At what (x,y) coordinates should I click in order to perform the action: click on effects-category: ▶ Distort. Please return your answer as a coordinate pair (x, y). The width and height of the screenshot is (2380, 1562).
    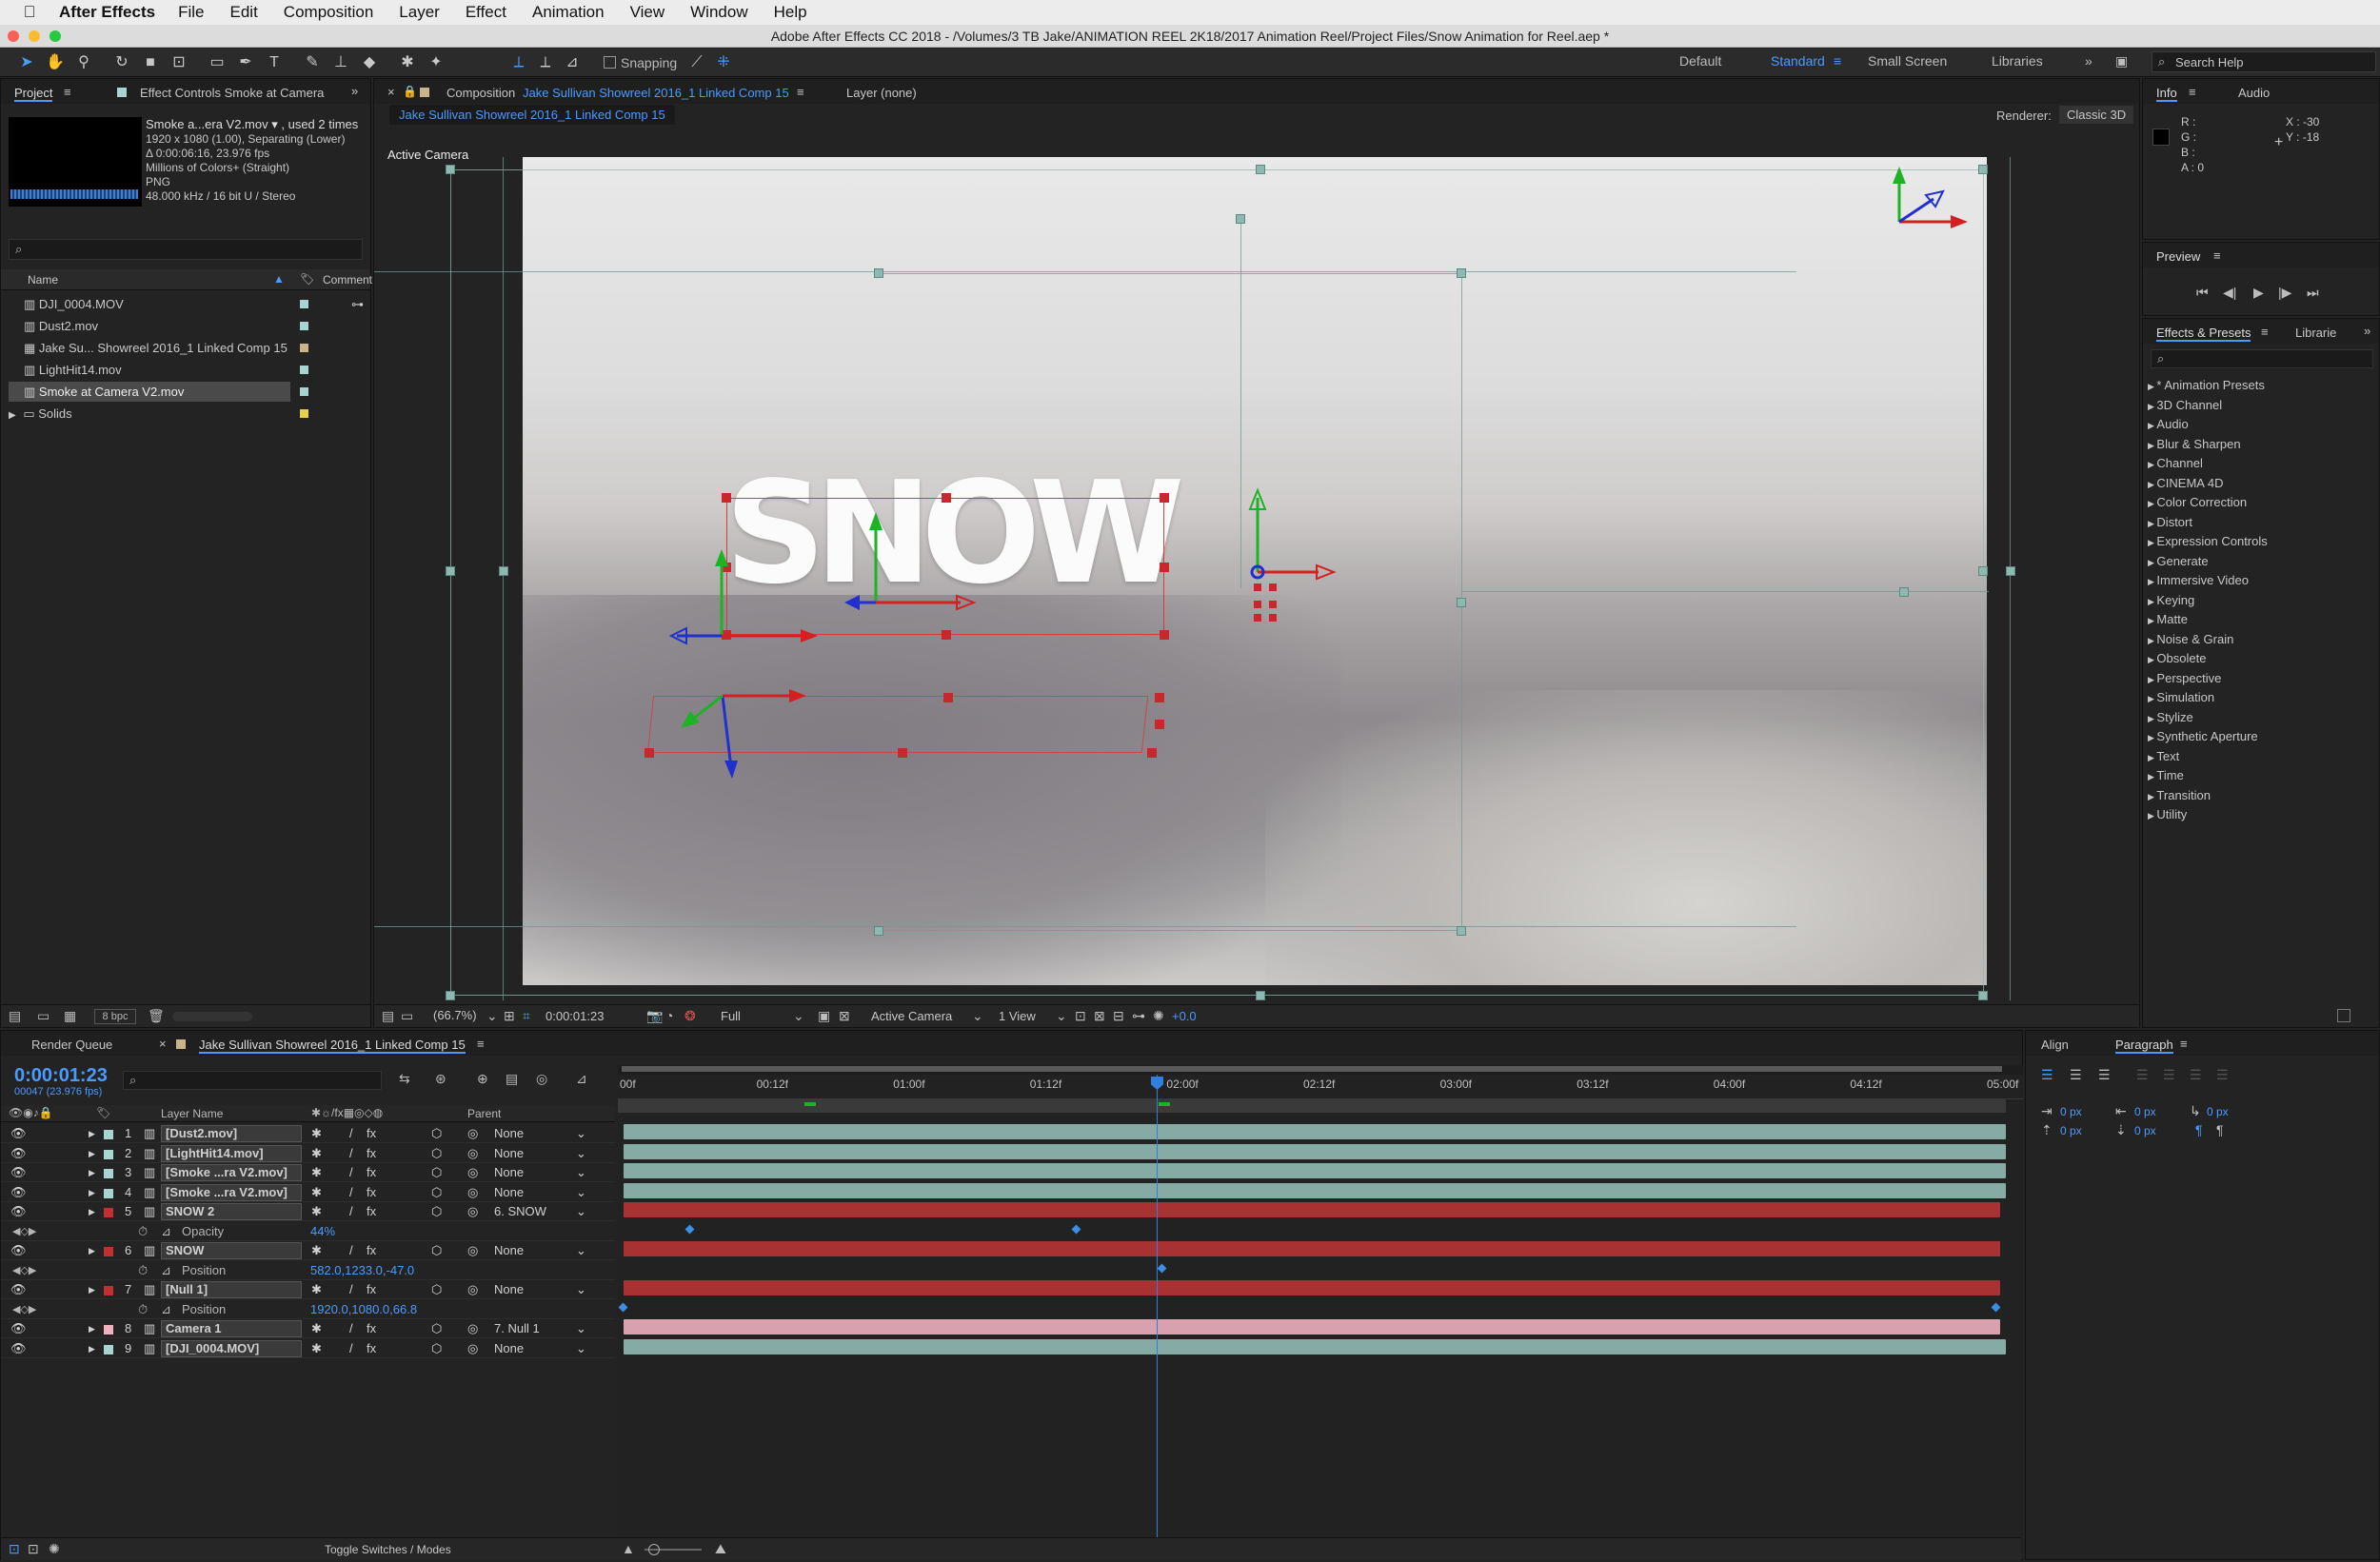
    Looking at the image, I should click on (2170, 522).